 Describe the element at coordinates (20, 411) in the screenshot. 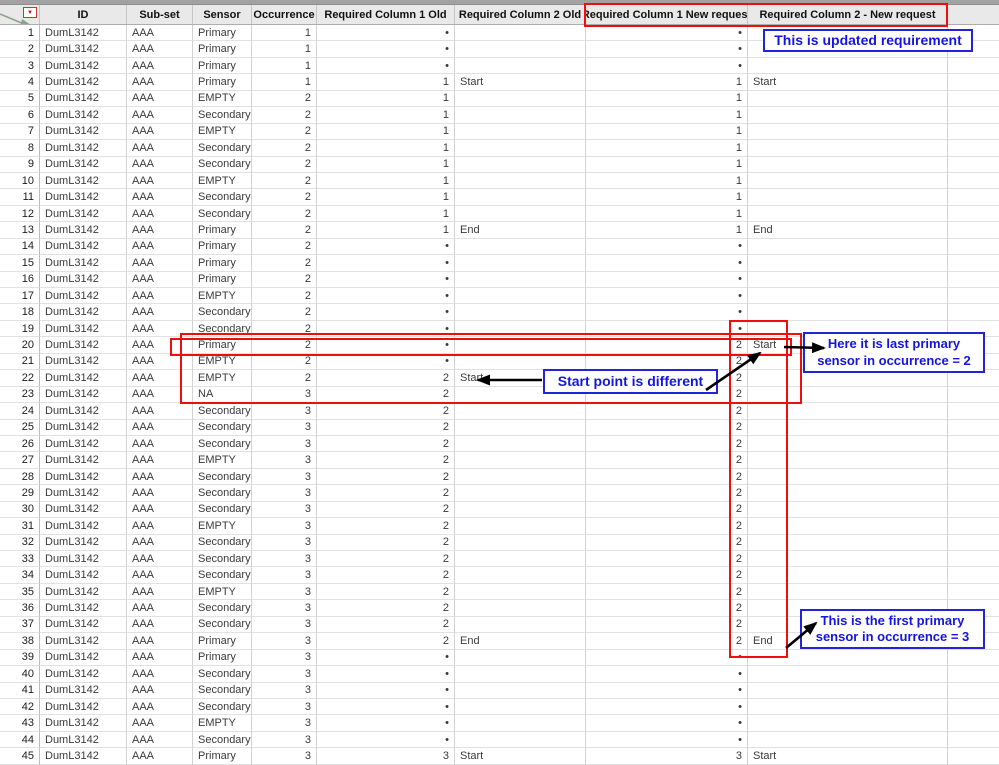

I see `row-number: 24` at that location.